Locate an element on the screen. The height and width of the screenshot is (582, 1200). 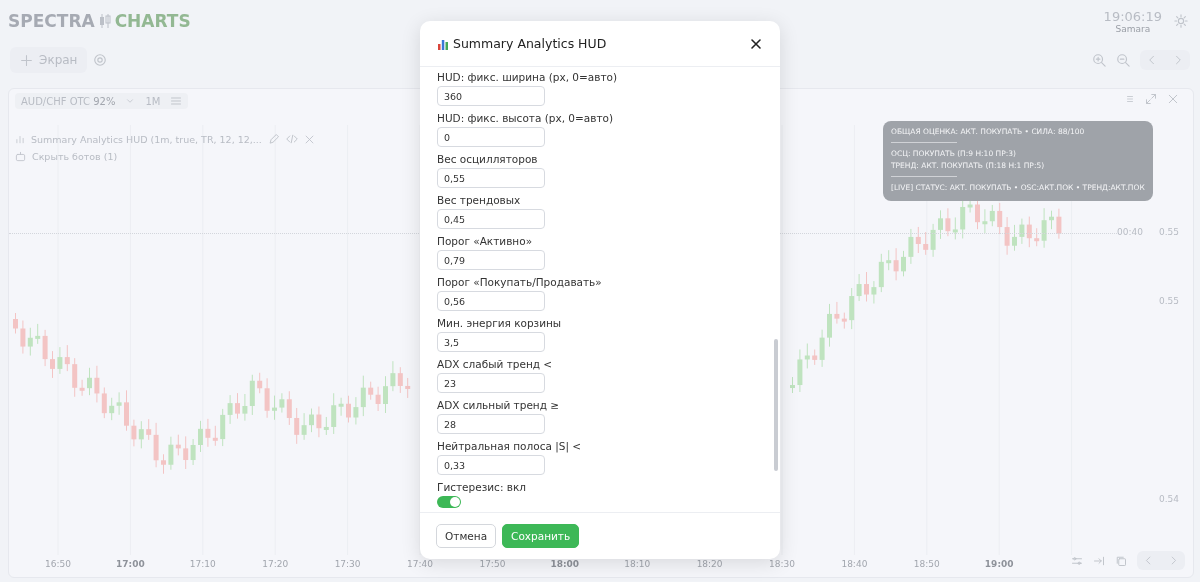
number-field: 0,55 is located at coordinates (491, 178).